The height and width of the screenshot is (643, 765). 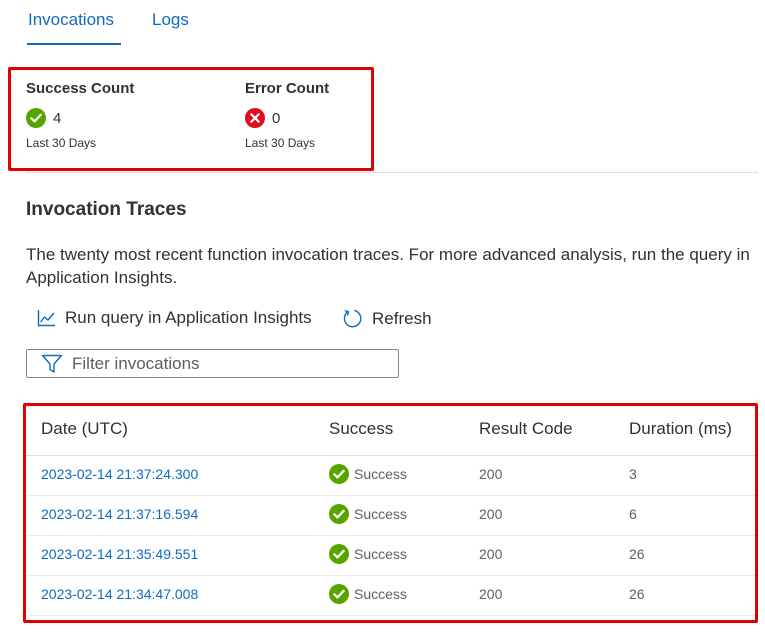 I want to click on date-link: 2023-02-14 21:37:24.300, so click(x=119, y=474).